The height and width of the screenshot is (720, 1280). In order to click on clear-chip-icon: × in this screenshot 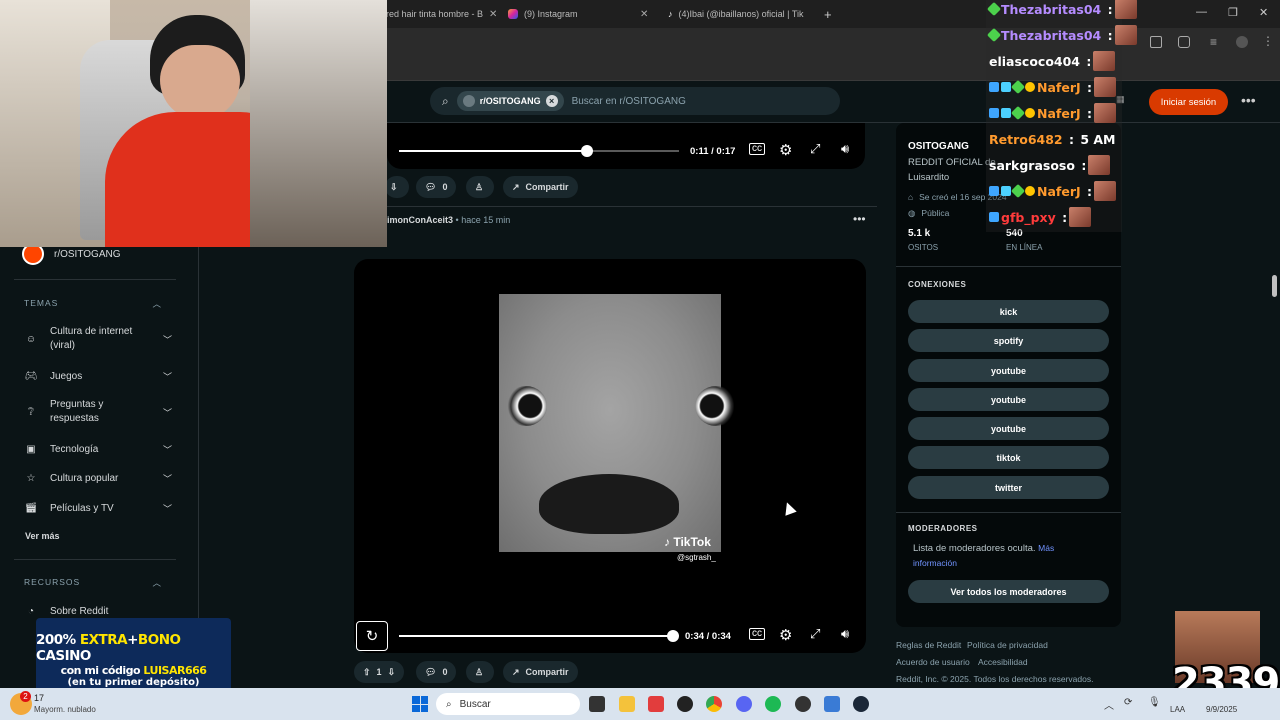, I will do `click(551, 101)`.